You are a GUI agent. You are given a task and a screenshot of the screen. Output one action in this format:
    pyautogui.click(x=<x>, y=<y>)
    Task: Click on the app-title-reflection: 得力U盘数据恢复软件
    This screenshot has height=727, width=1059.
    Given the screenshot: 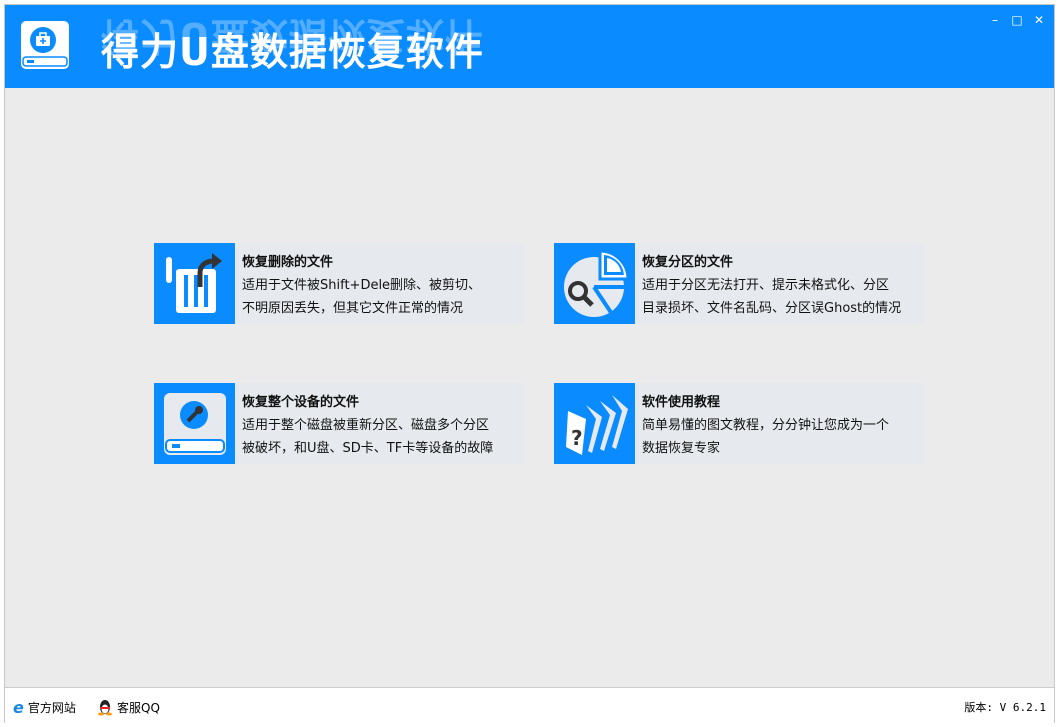 What is the action you would take?
    pyautogui.click(x=292, y=36)
    